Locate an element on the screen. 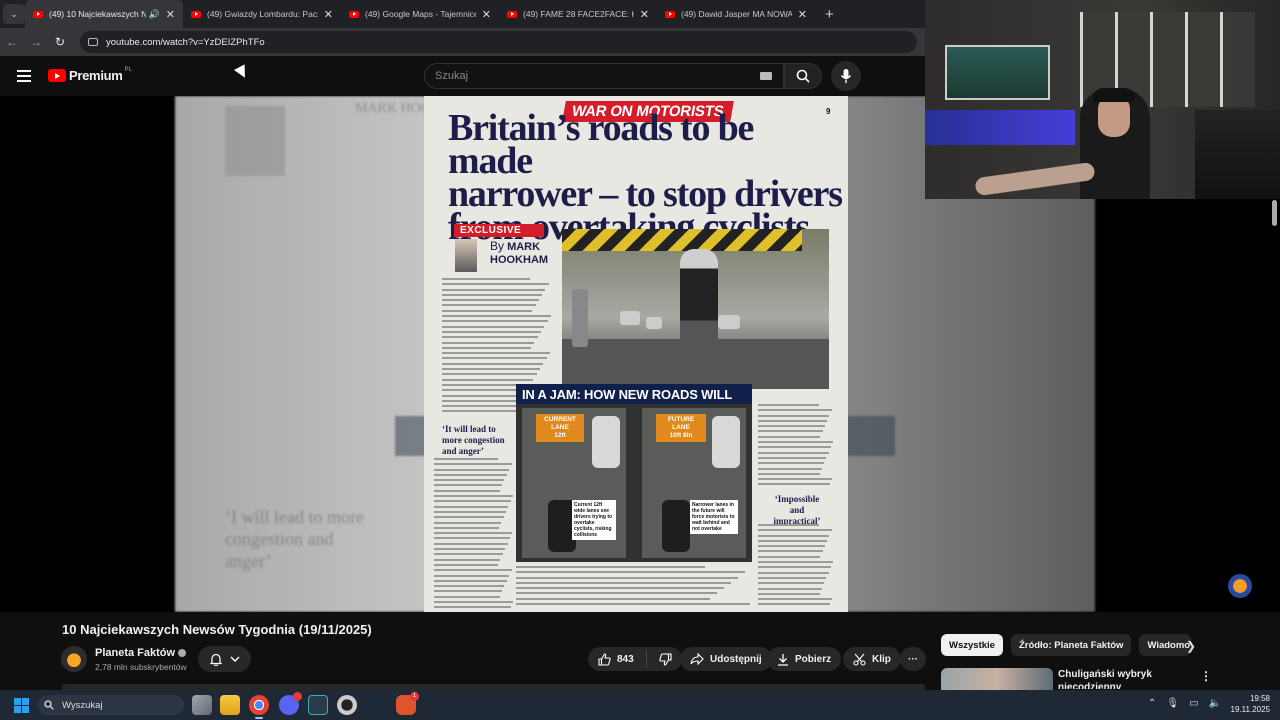 This screenshot has width=1280, height=720. network-icon: ▭ is located at coordinates (1193, 703).